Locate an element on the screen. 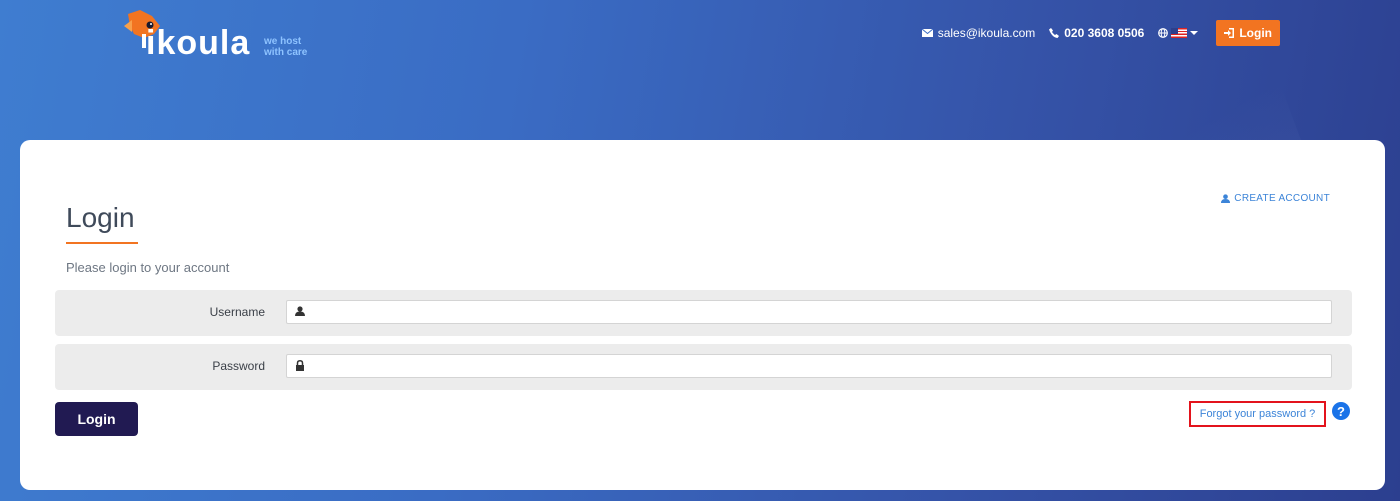  sign-in-icon is located at coordinates (1229, 33).